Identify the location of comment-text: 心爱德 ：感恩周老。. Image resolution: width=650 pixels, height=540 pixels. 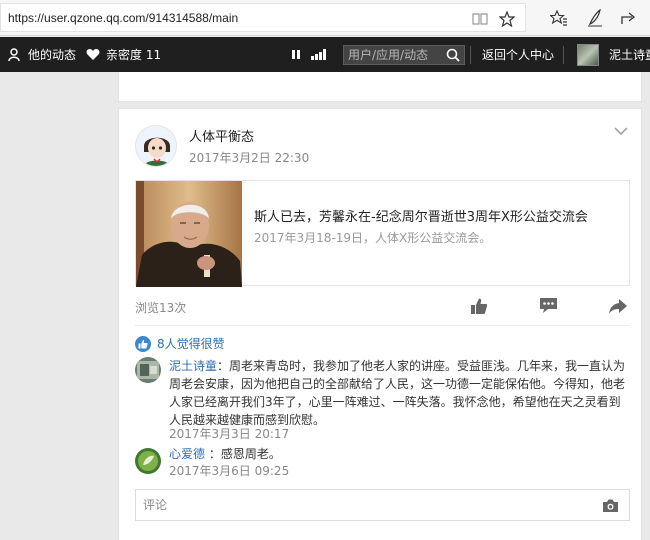
(400, 454).